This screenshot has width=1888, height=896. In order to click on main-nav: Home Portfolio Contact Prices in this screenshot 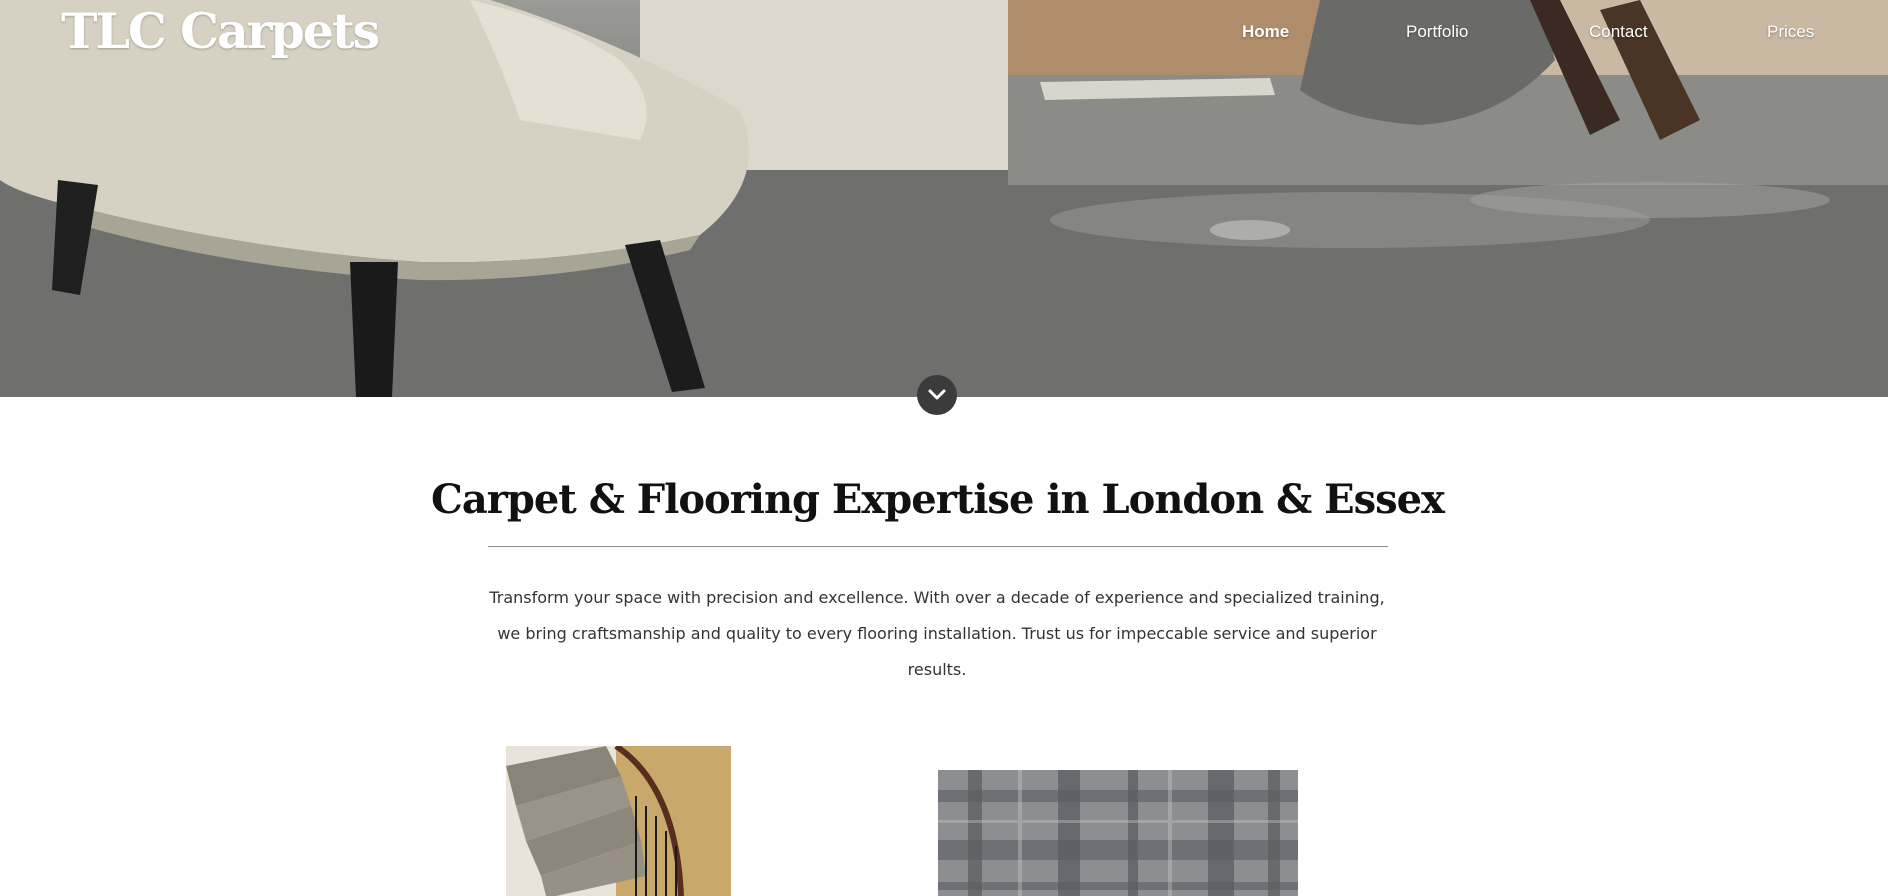, I will do `click(944, 34)`.